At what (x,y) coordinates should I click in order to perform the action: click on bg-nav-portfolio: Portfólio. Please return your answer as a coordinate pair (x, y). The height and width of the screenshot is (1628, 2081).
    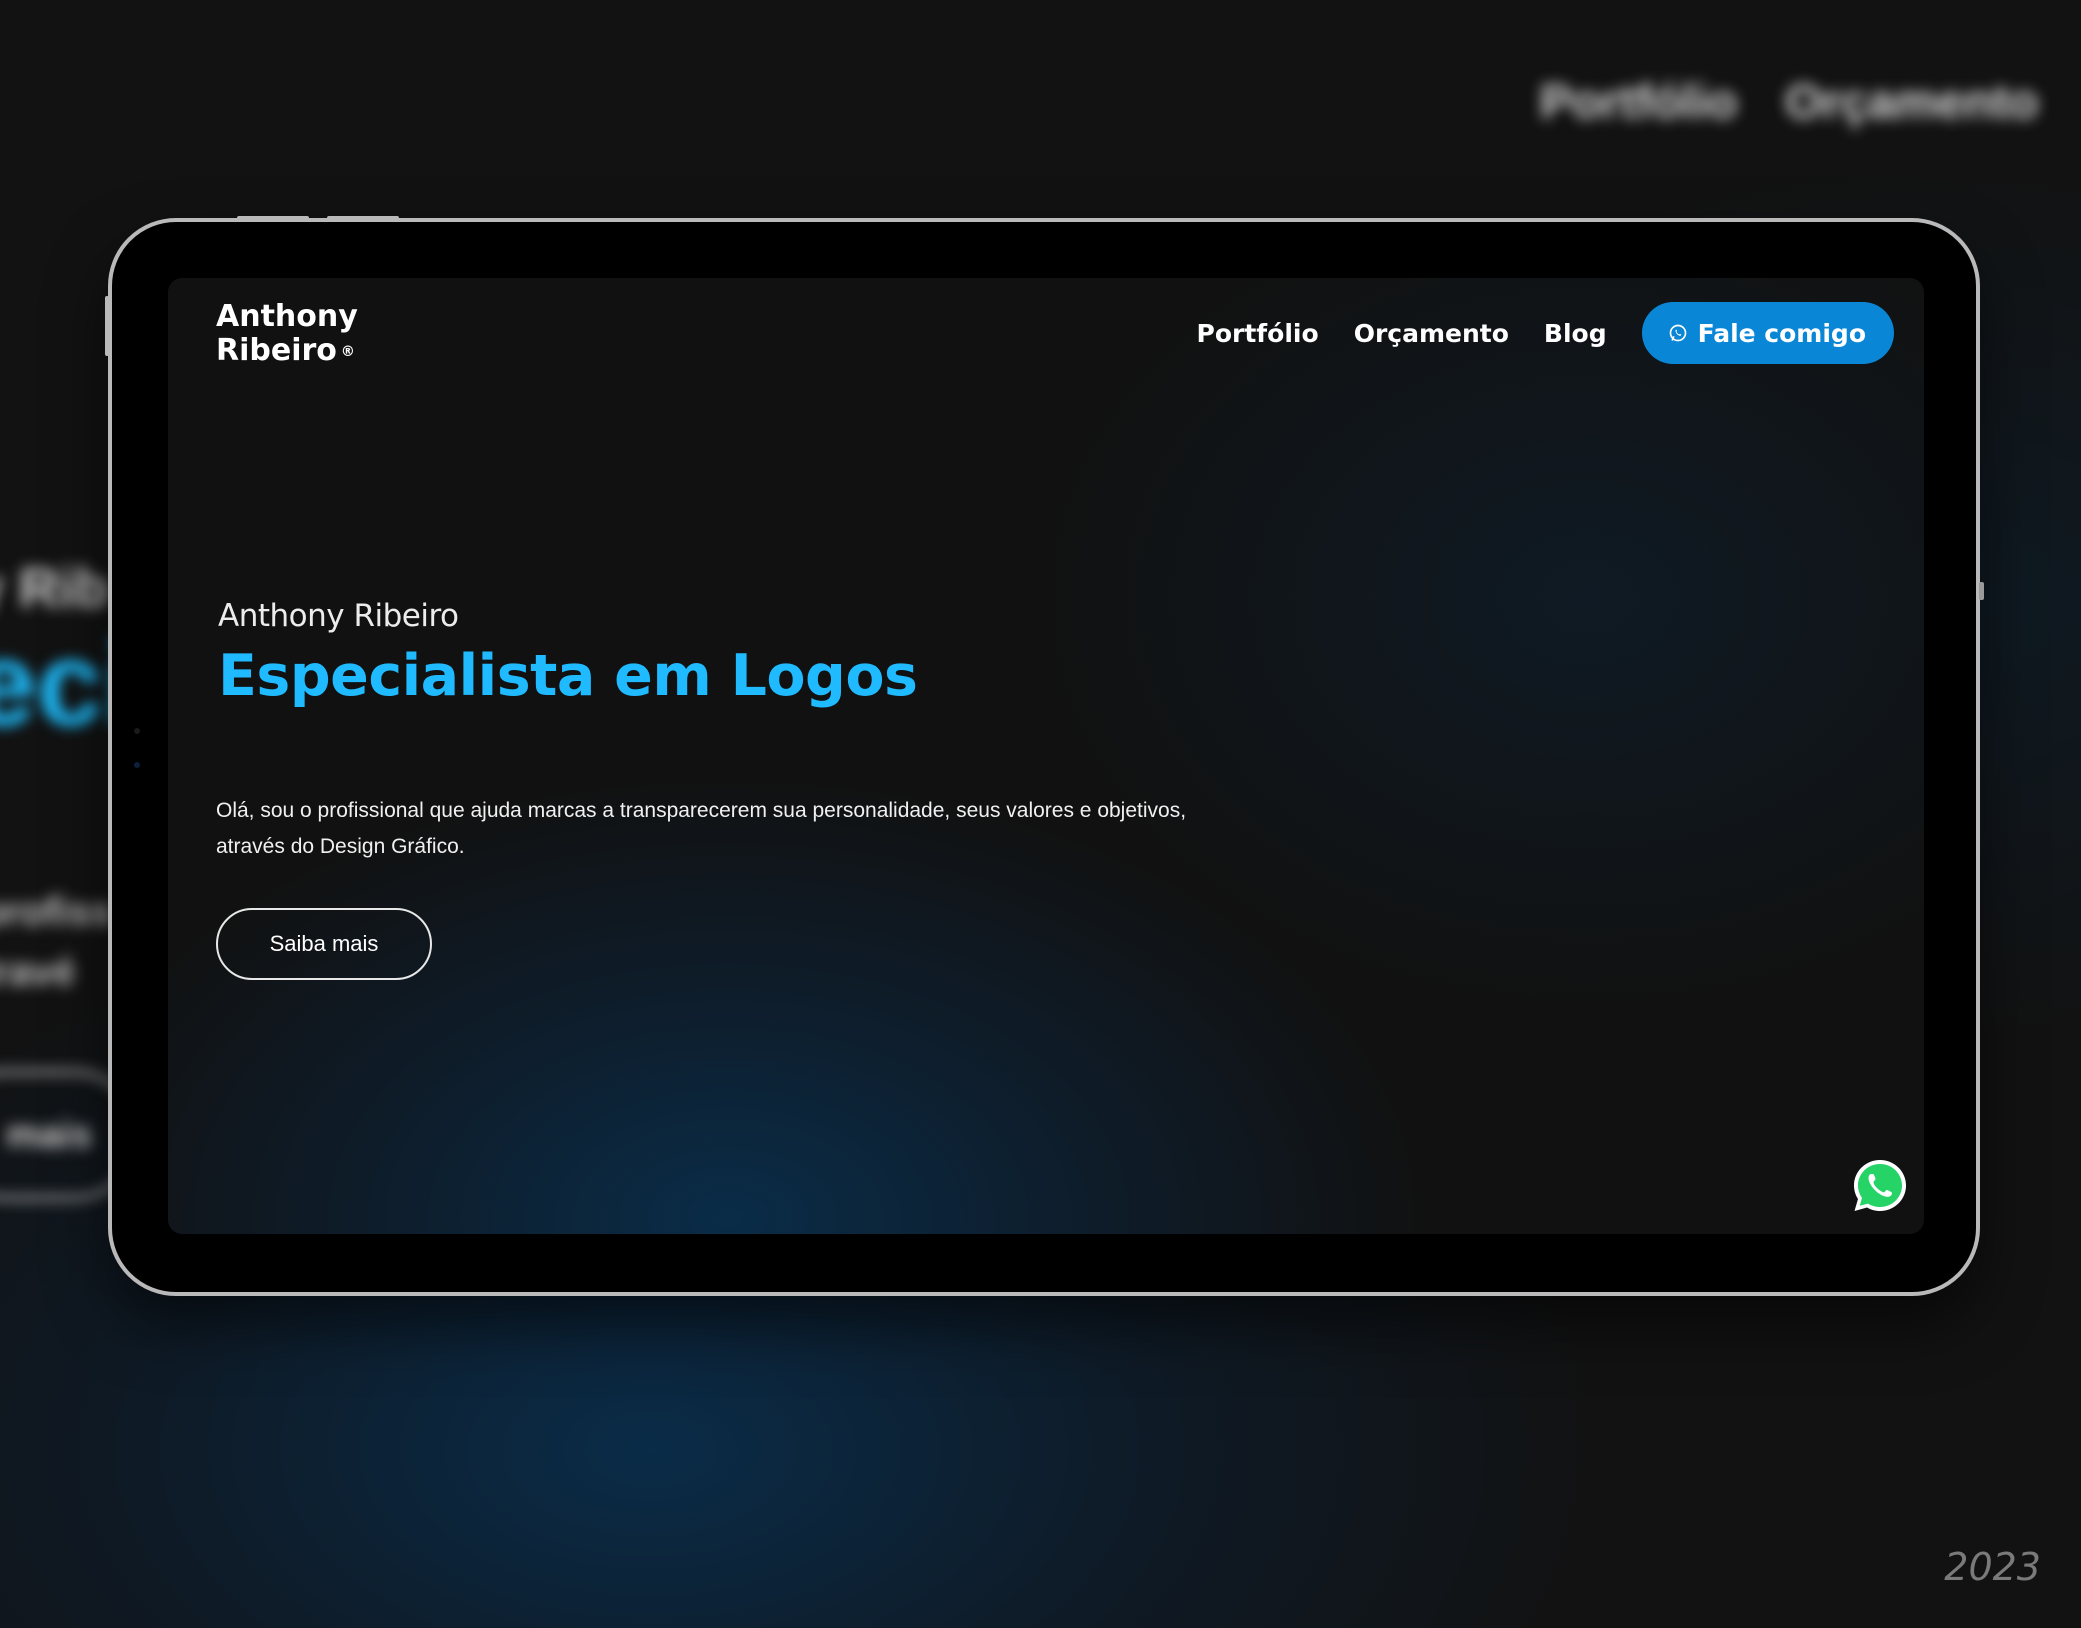
    Looking at the image, I should click on (1639, 102).